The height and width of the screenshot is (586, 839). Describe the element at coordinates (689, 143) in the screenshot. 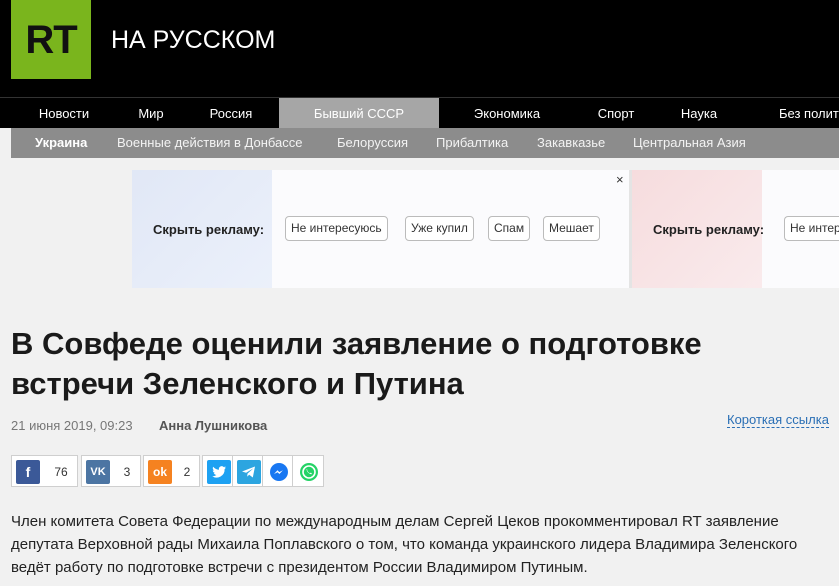

I see `subnav-item-central-asia: Центральная Азия` at that location.